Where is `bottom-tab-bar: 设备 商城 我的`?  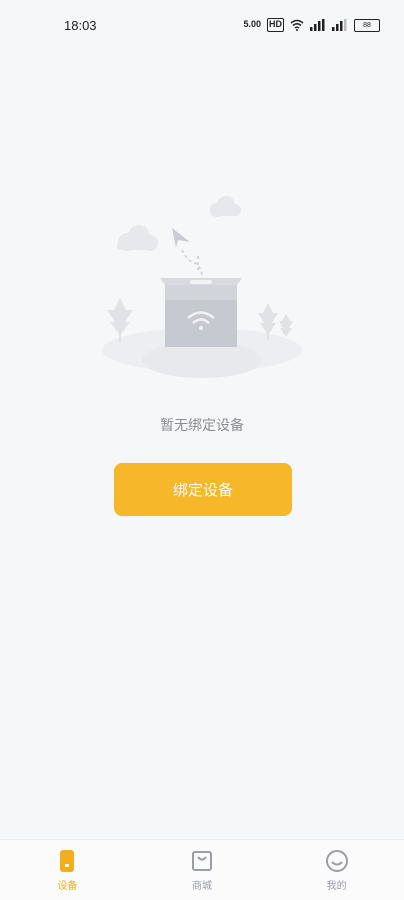 bottom-tab-bar: 设备 商城 我的 is located at coordinates (202, 869).